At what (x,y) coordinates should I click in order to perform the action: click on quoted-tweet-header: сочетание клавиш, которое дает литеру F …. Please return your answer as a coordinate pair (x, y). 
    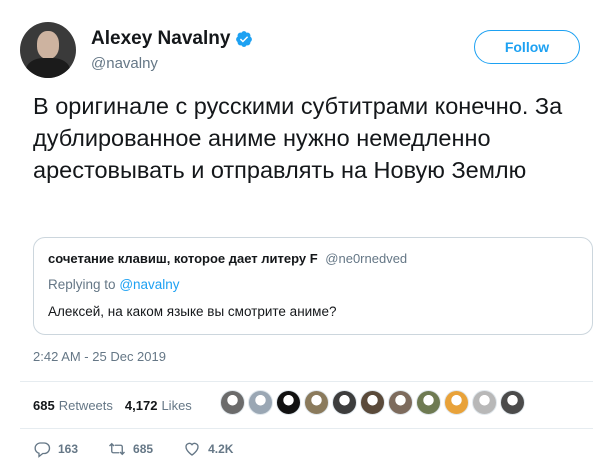
    Looking at the image, I should click on (227, 258).